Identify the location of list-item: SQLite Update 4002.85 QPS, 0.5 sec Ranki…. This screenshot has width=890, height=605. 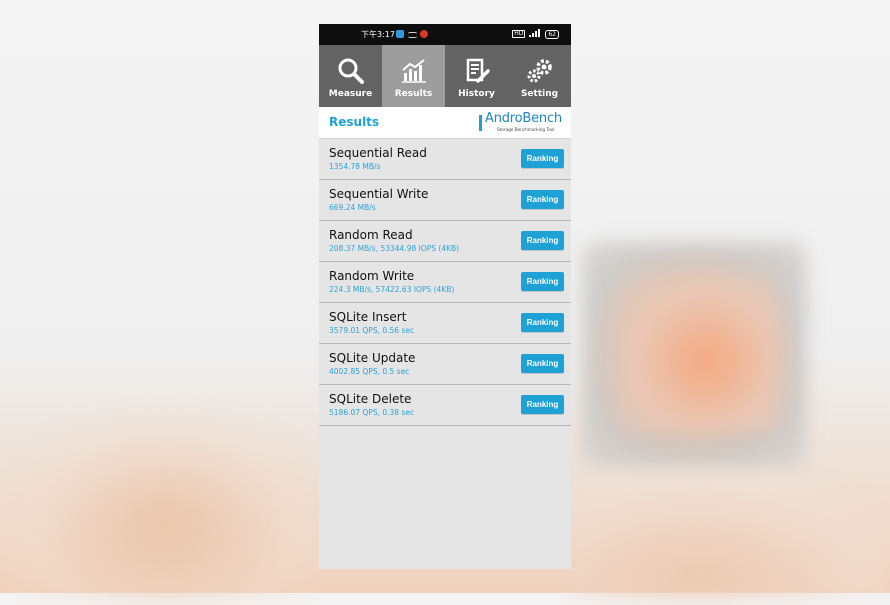
(445, 364).